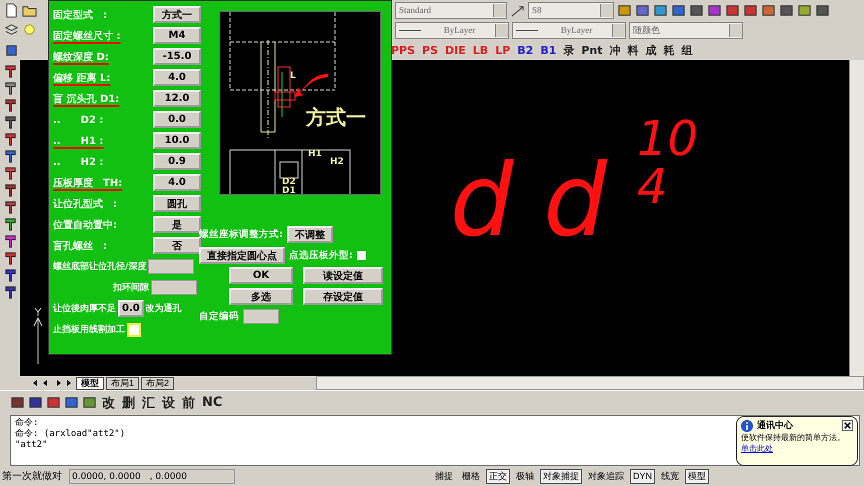  What do you see at coordinates (168, 403) in the screenshot?
I see `toolbar-button: 设` at bounding box center [168, 403].